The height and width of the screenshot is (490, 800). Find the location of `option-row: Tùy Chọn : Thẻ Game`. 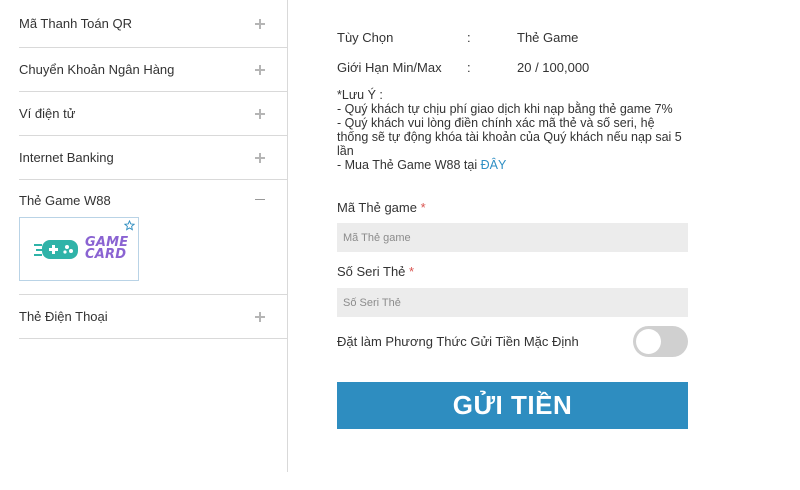

option-row: Tùy Chọn : Thẻ Game is located at coordinates (457, 37).